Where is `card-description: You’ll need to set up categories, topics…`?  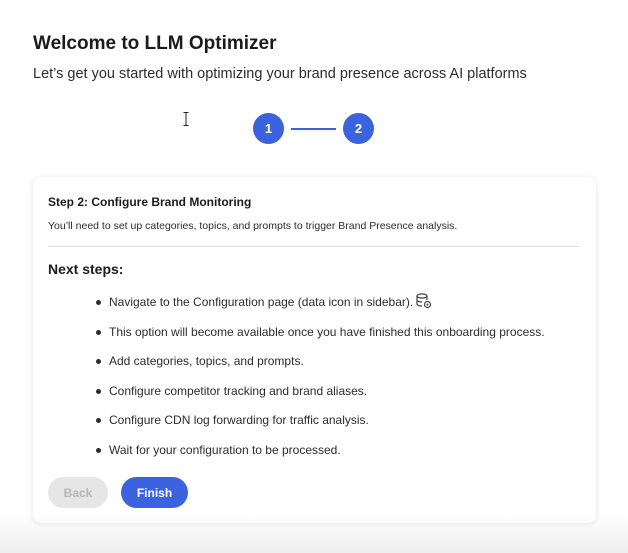 card-description: You’ll need to set up categories, topics… is located at coordinates (253, 226).